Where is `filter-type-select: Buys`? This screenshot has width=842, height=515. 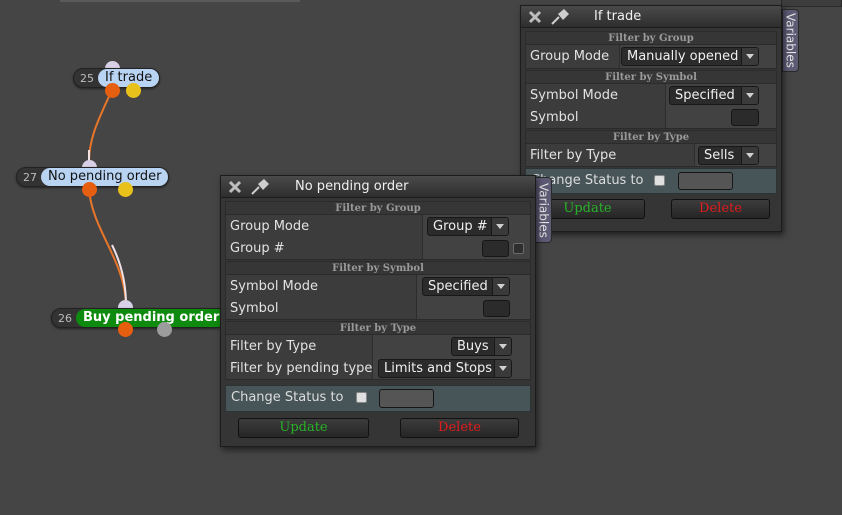
filter-type-select: Buys is located at coordinates (481, 346).